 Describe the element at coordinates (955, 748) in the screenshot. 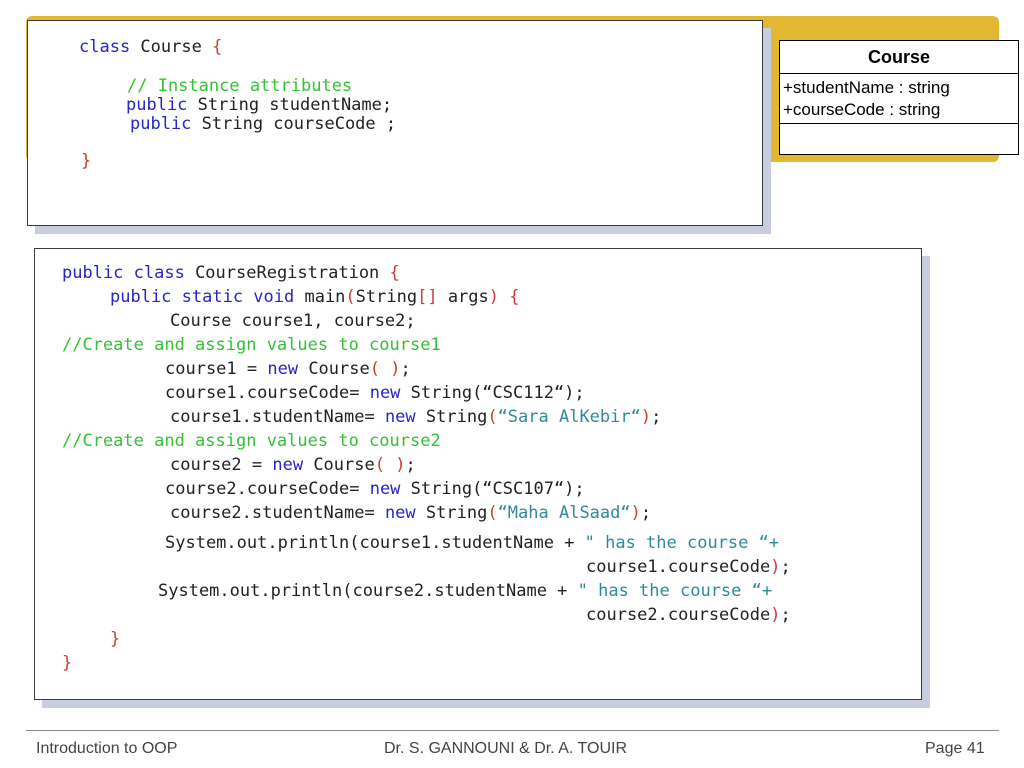

I see `footer-page-number: Page 41` at that location.